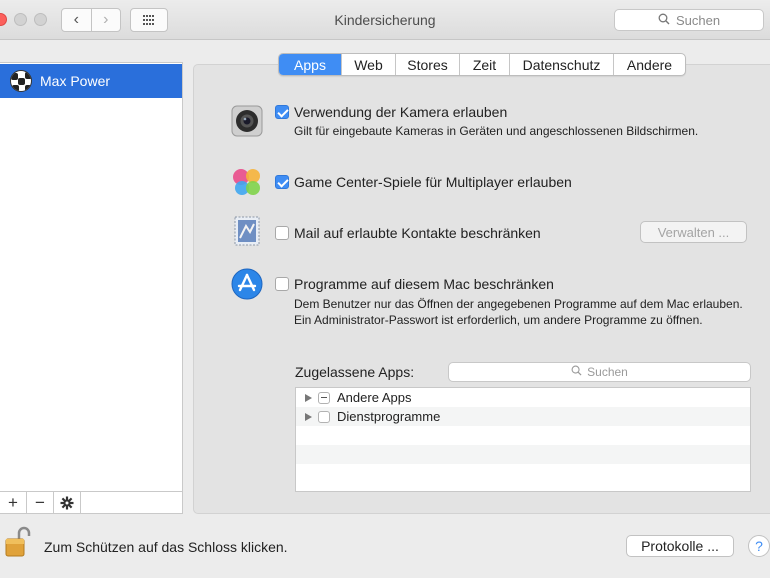  What do you see at coordinates (75, 81) in the screenshot?
I see `user-name: Max Power` at bounding box center [75, 81].